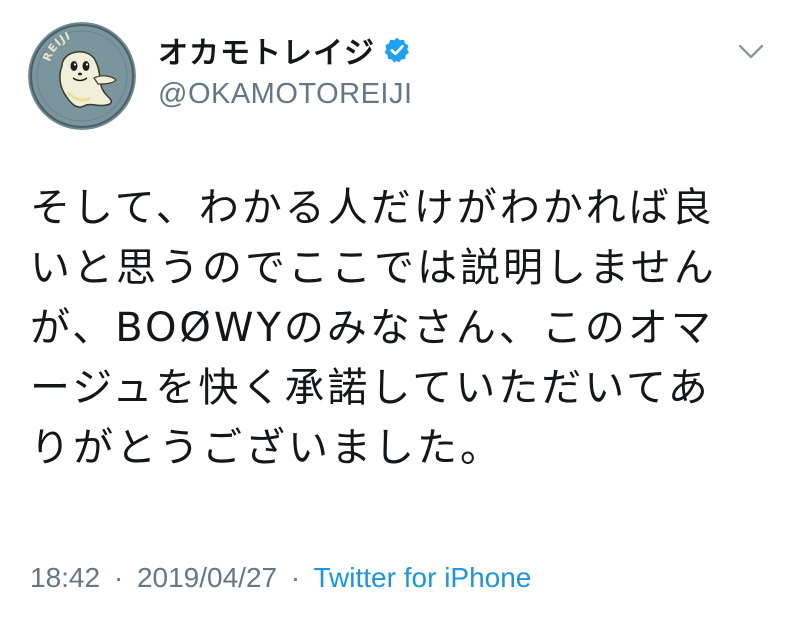 The height and width of the screenshot is (622, 800). Describe the element at coordinates (207, 577) in the screenshot. I see `tweet-date: 2019/04/27` at that location.